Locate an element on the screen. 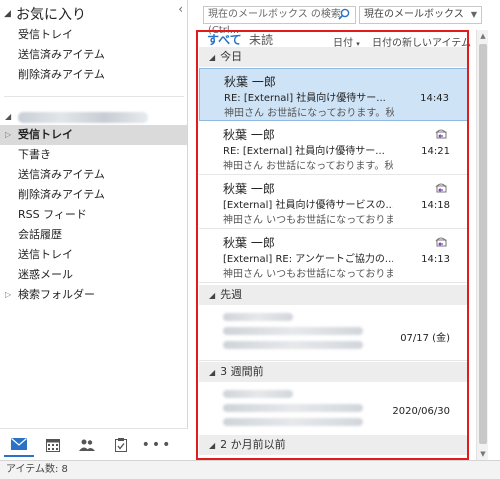  favorites-header: ◢ お気に入り is located at coordinates (94, 14).